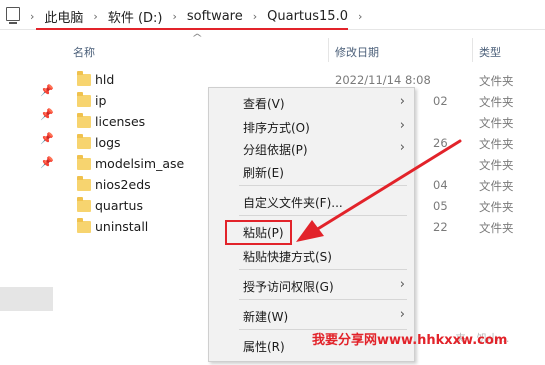  What do you see at coordinates (108, 142) in the screenshot?
I see `file-name: logs` at bounding box center [108, 142].